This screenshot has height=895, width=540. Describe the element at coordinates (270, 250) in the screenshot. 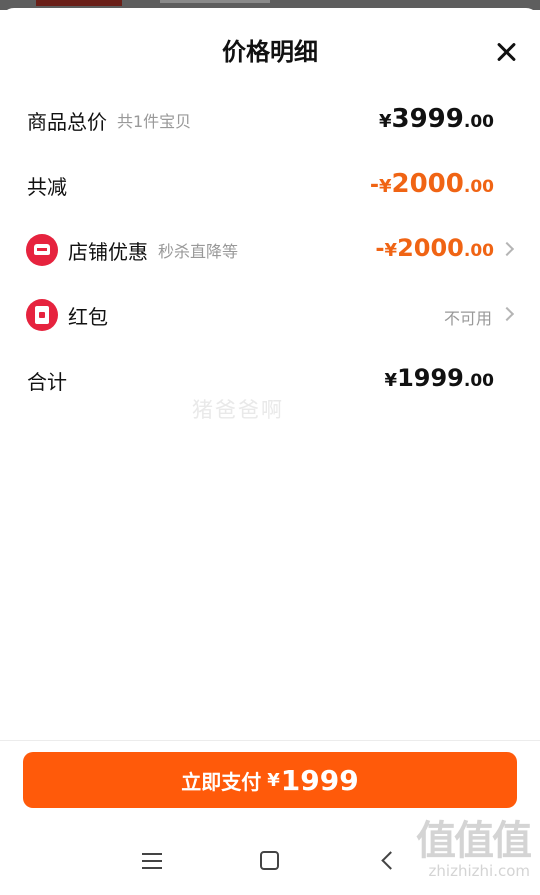

I see `row-shop-discount: 店铺优惠 秒杀直降等 - ¥ 2000 .00` at that location.